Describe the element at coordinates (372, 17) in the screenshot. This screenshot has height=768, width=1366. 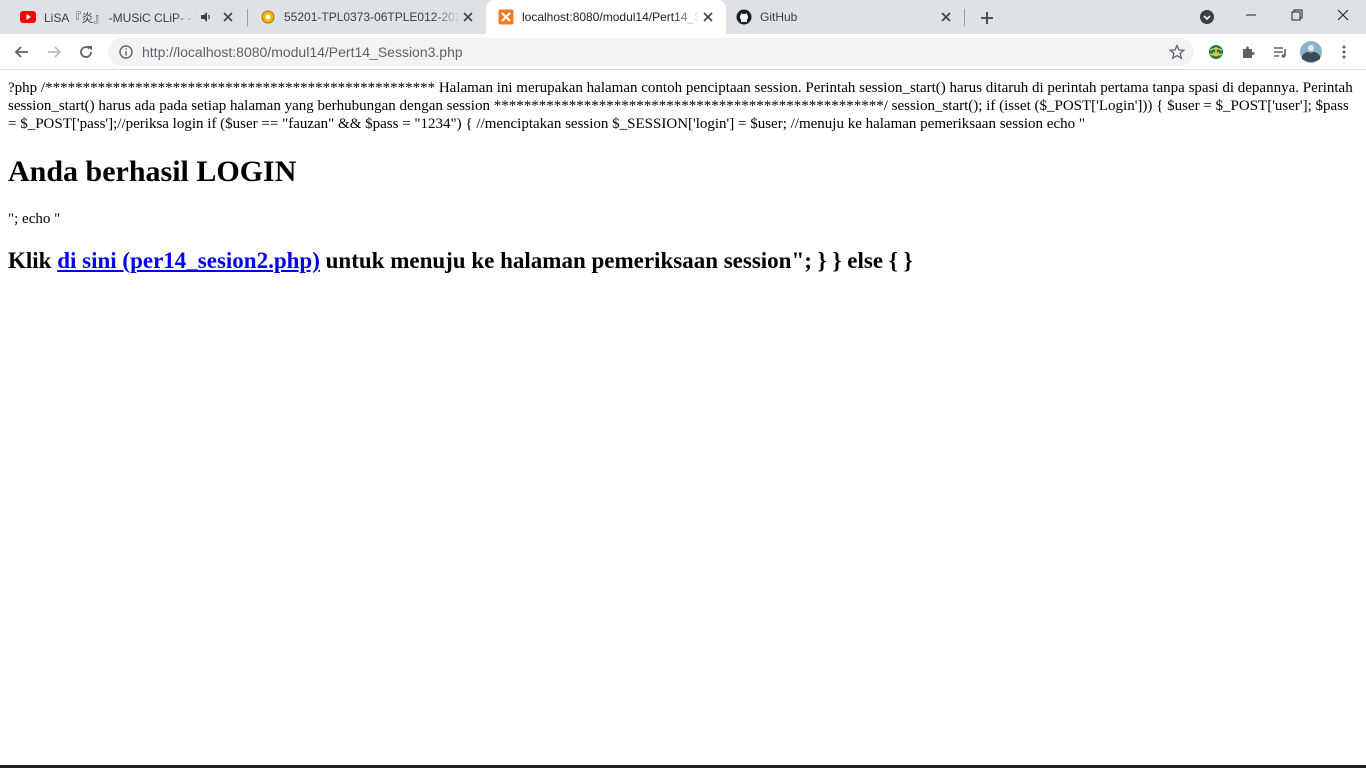
I see `tab-title: 55201-TPL0373-06TPLE012-2020` at that location.